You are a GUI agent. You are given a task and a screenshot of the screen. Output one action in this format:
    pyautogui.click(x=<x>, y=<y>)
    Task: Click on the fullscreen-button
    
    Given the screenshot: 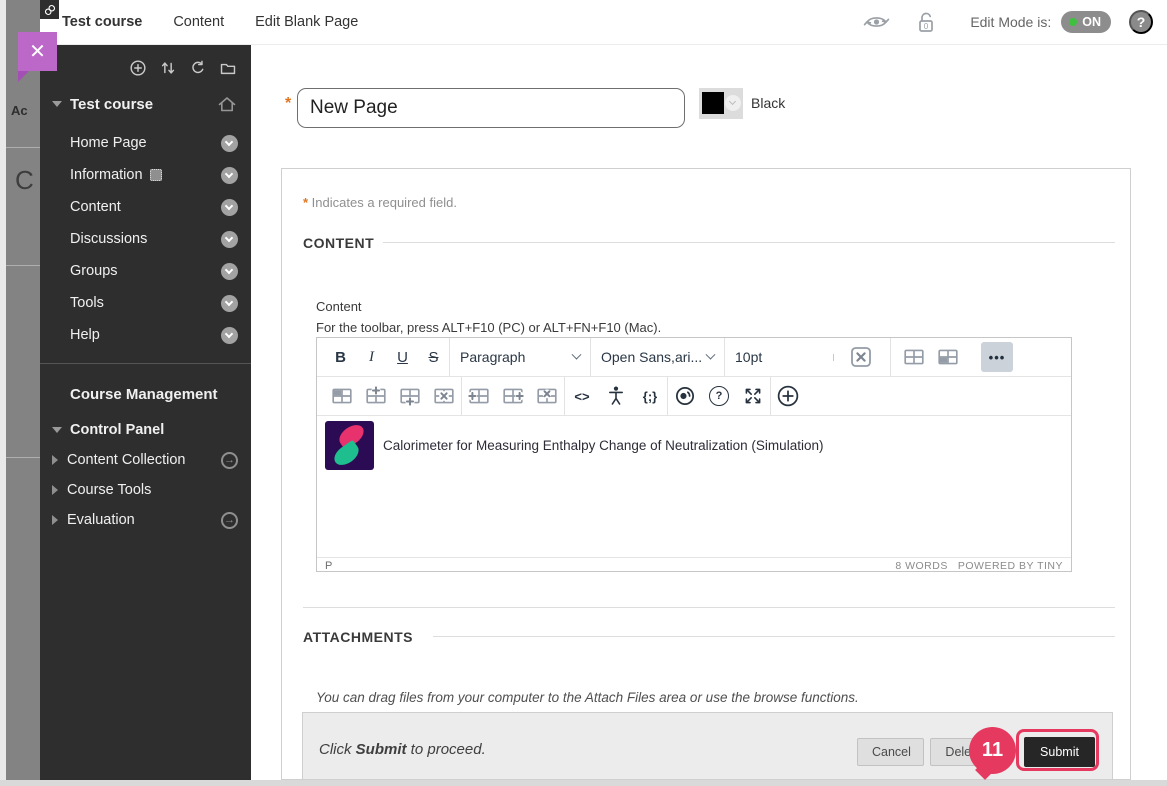 What is the action you would take?
    pyautogui.click(x=753, y=396)
    